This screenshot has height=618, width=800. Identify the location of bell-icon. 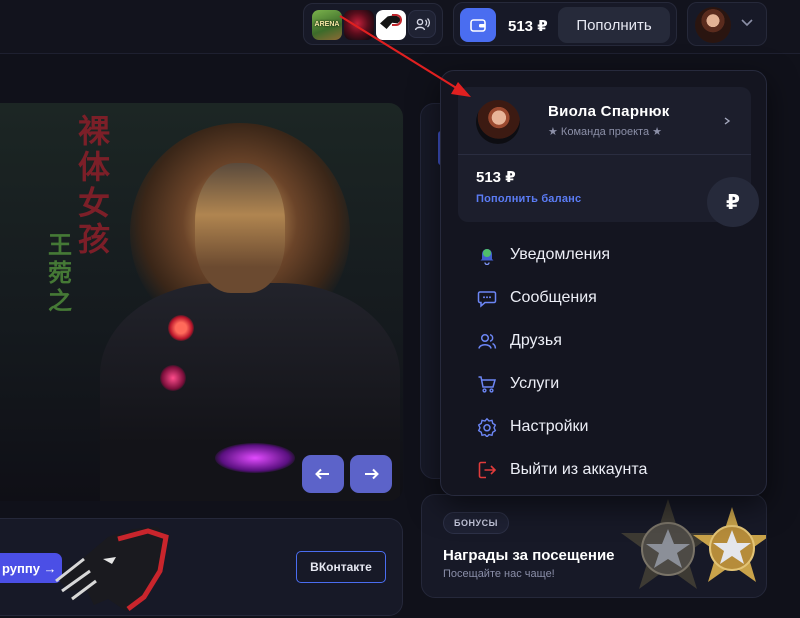
(487, 255).